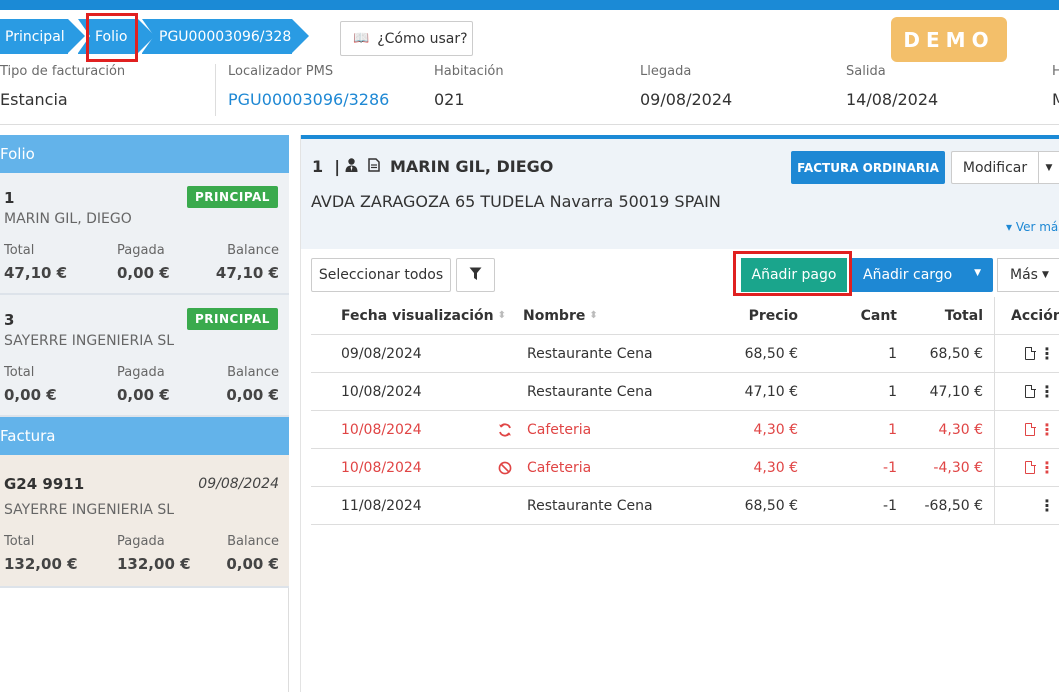 Image resolution: width=1059 pixels, height=692 pixels. Describe the element at coordinates (792, 273) in the screenshot. I see `highlight-box-add-payment` at that location.